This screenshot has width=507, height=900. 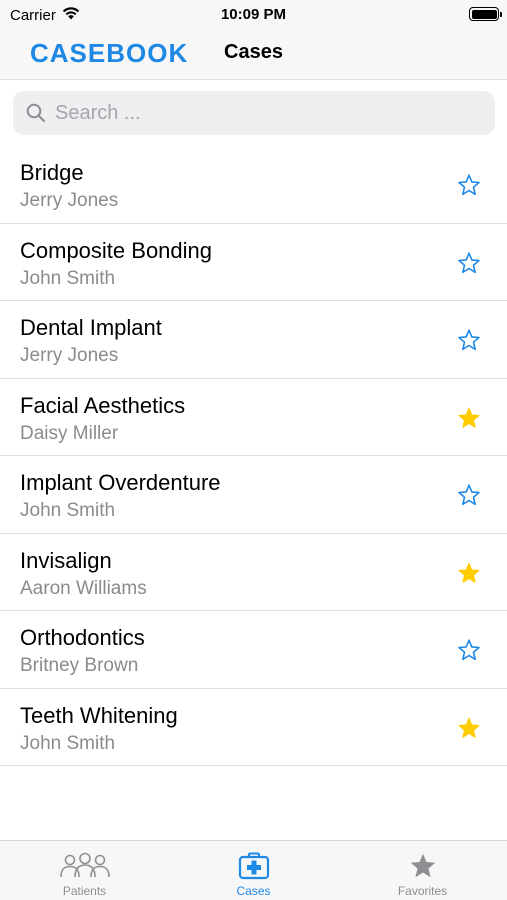 I want to click on case-title: Composite Bonding, so click(x=116, y=250).